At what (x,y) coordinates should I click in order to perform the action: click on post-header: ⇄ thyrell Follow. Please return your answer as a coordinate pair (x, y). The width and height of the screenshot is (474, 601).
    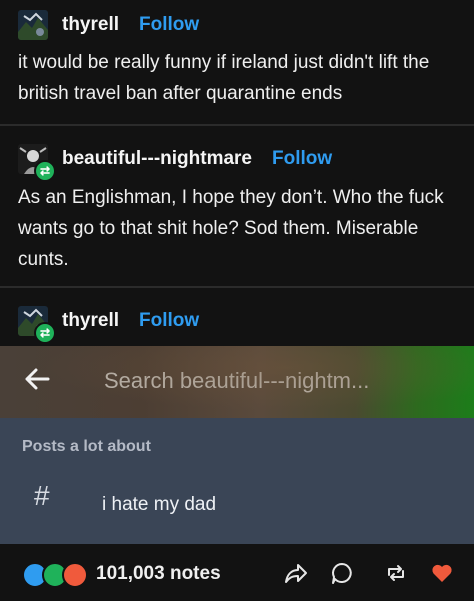
    Looking at the image, I should click on (108, 325).